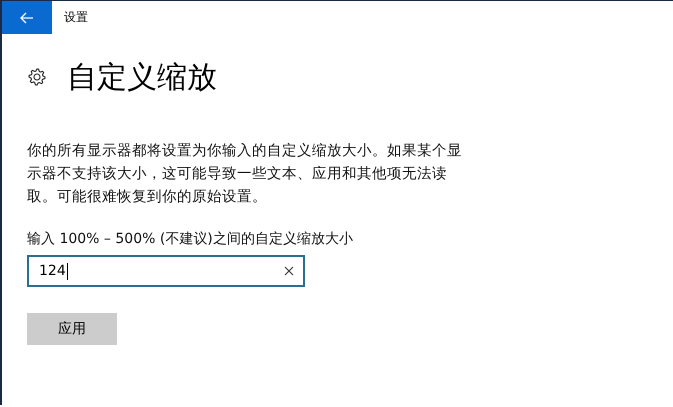 This screenshot has height=407, width=673. I want to click on field-label: 输入 100% – 500% (不建议)之间的自定义缩放大小, so click(190, 239).